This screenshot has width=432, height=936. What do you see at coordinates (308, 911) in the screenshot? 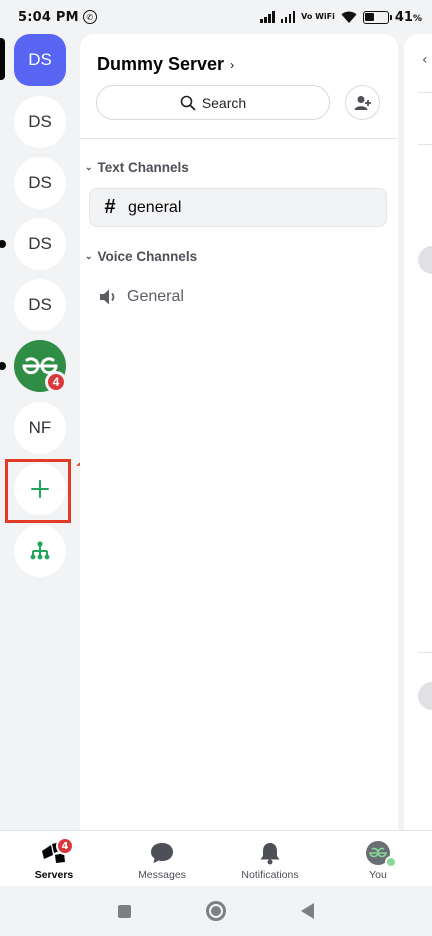
I see `back-button` at bounding box center [308, 911].